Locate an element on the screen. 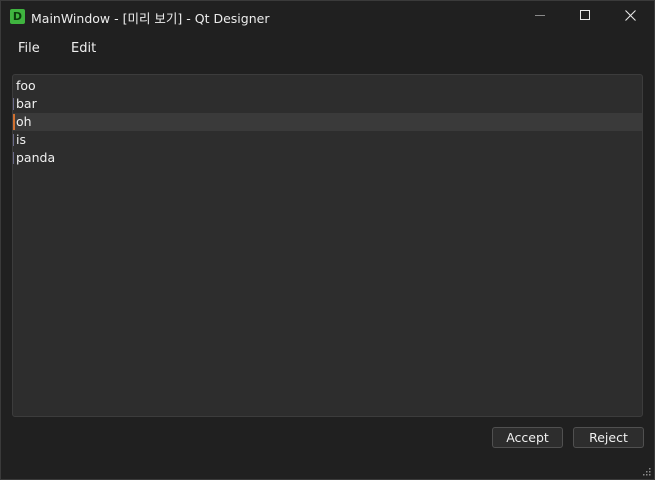 The height and width of the screenshot is (480, 655). list-item: is is located at coordinates (327, 140).